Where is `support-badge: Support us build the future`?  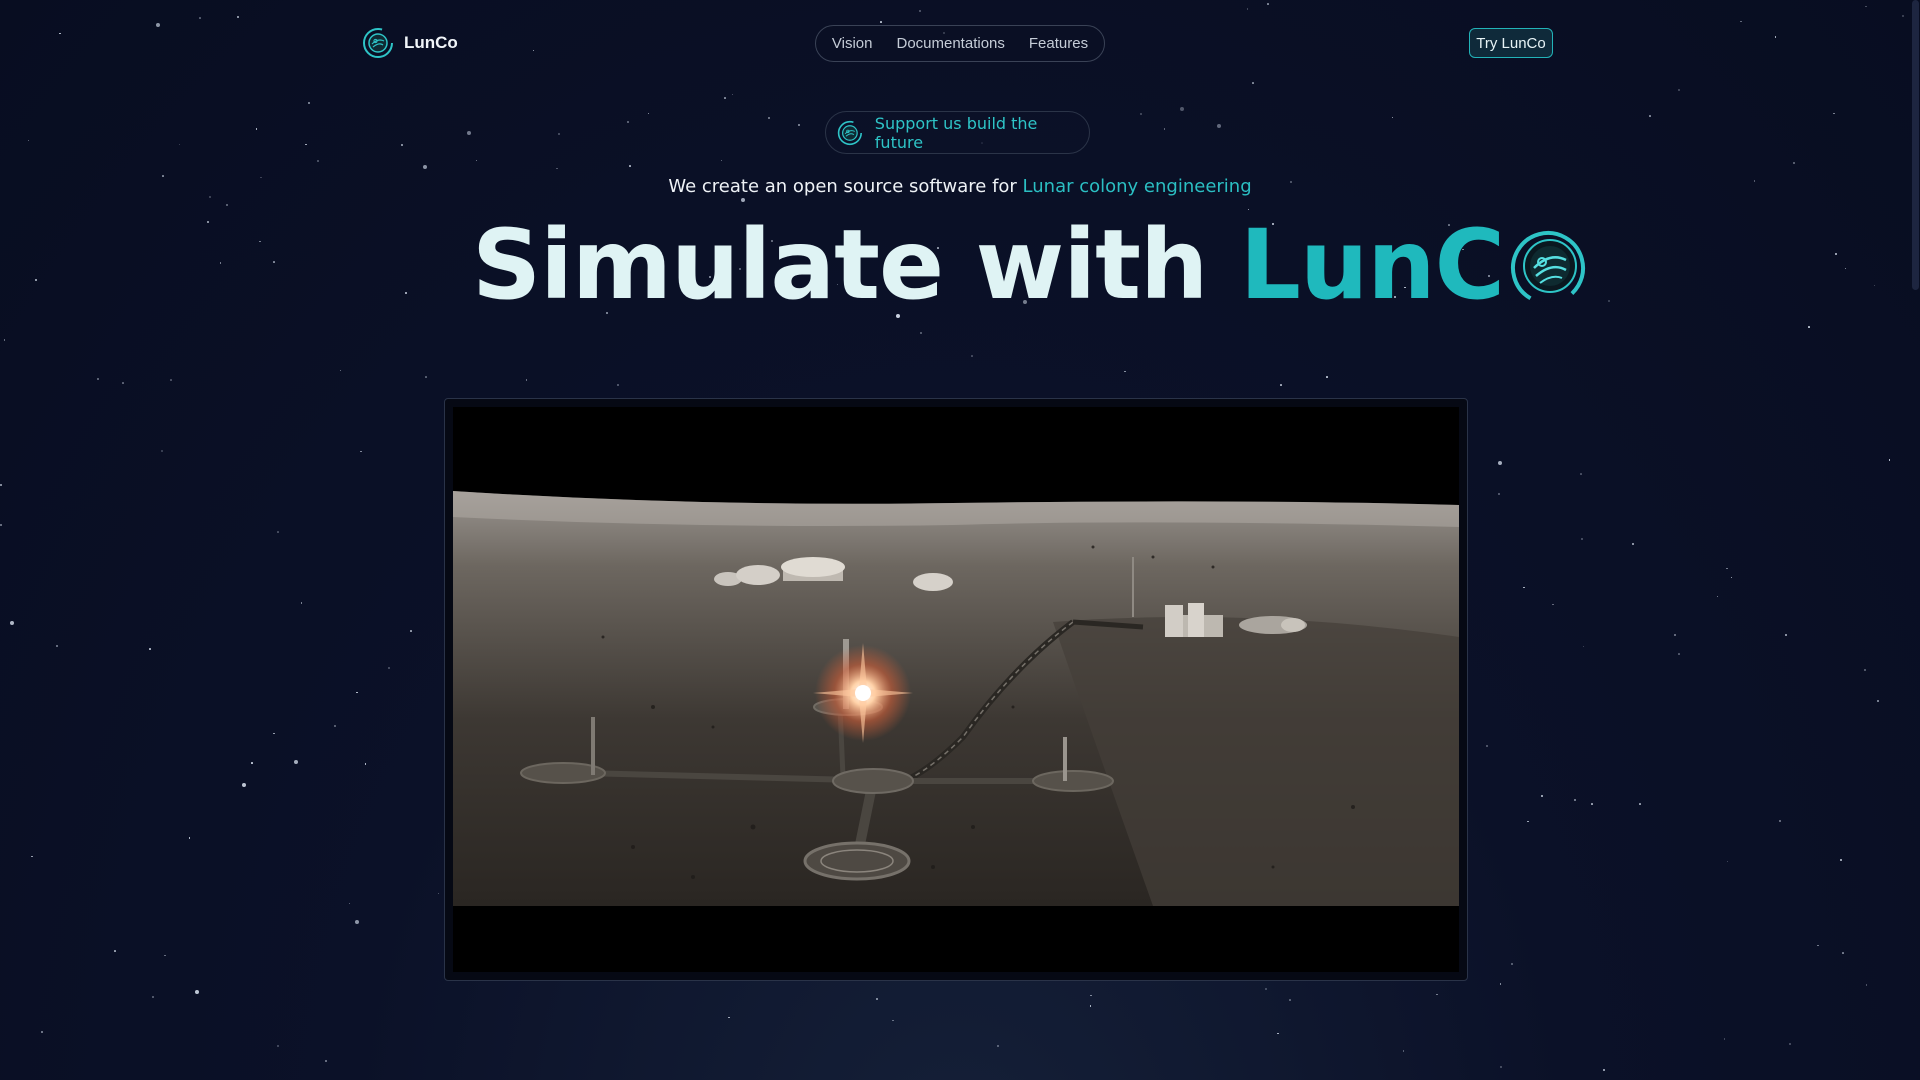 support-badge: Support us build the future is located at coordinates (957, 132).